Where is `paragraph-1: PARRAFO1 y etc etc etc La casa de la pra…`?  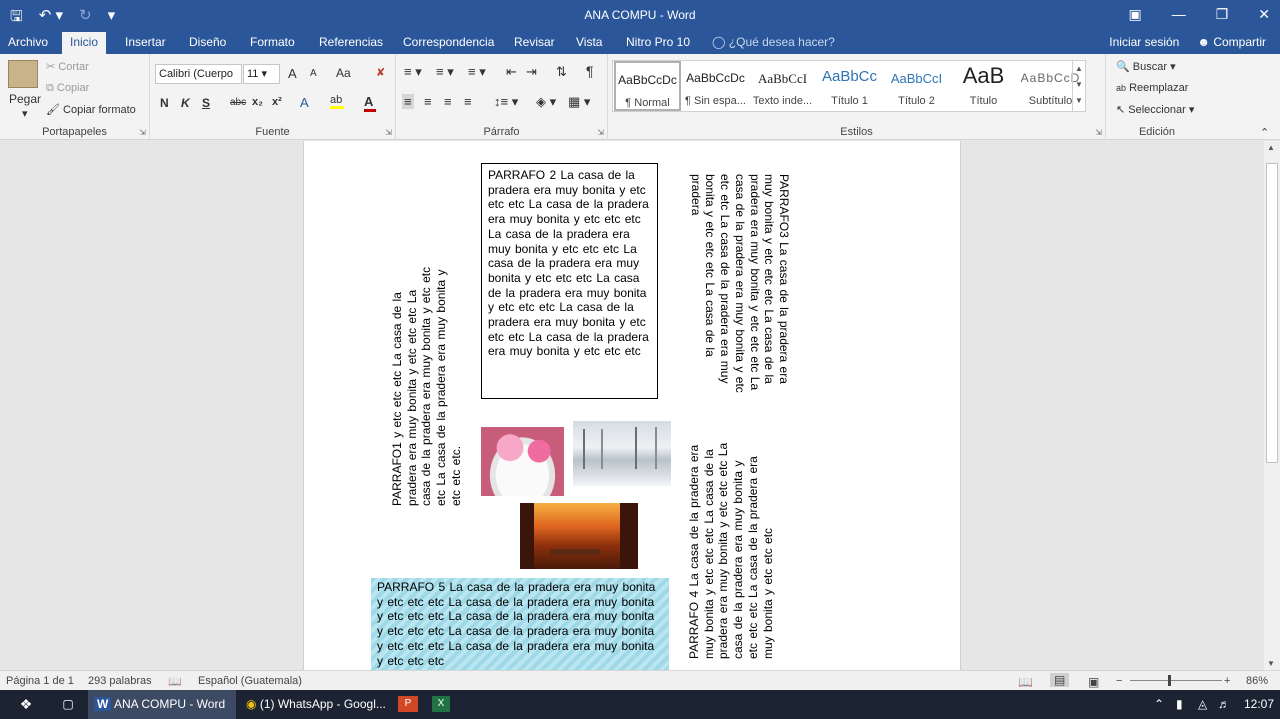
paragraph-1: PARRAFO1 y etc etc etc La casa de la pra… is located at coordinates (427, 386).